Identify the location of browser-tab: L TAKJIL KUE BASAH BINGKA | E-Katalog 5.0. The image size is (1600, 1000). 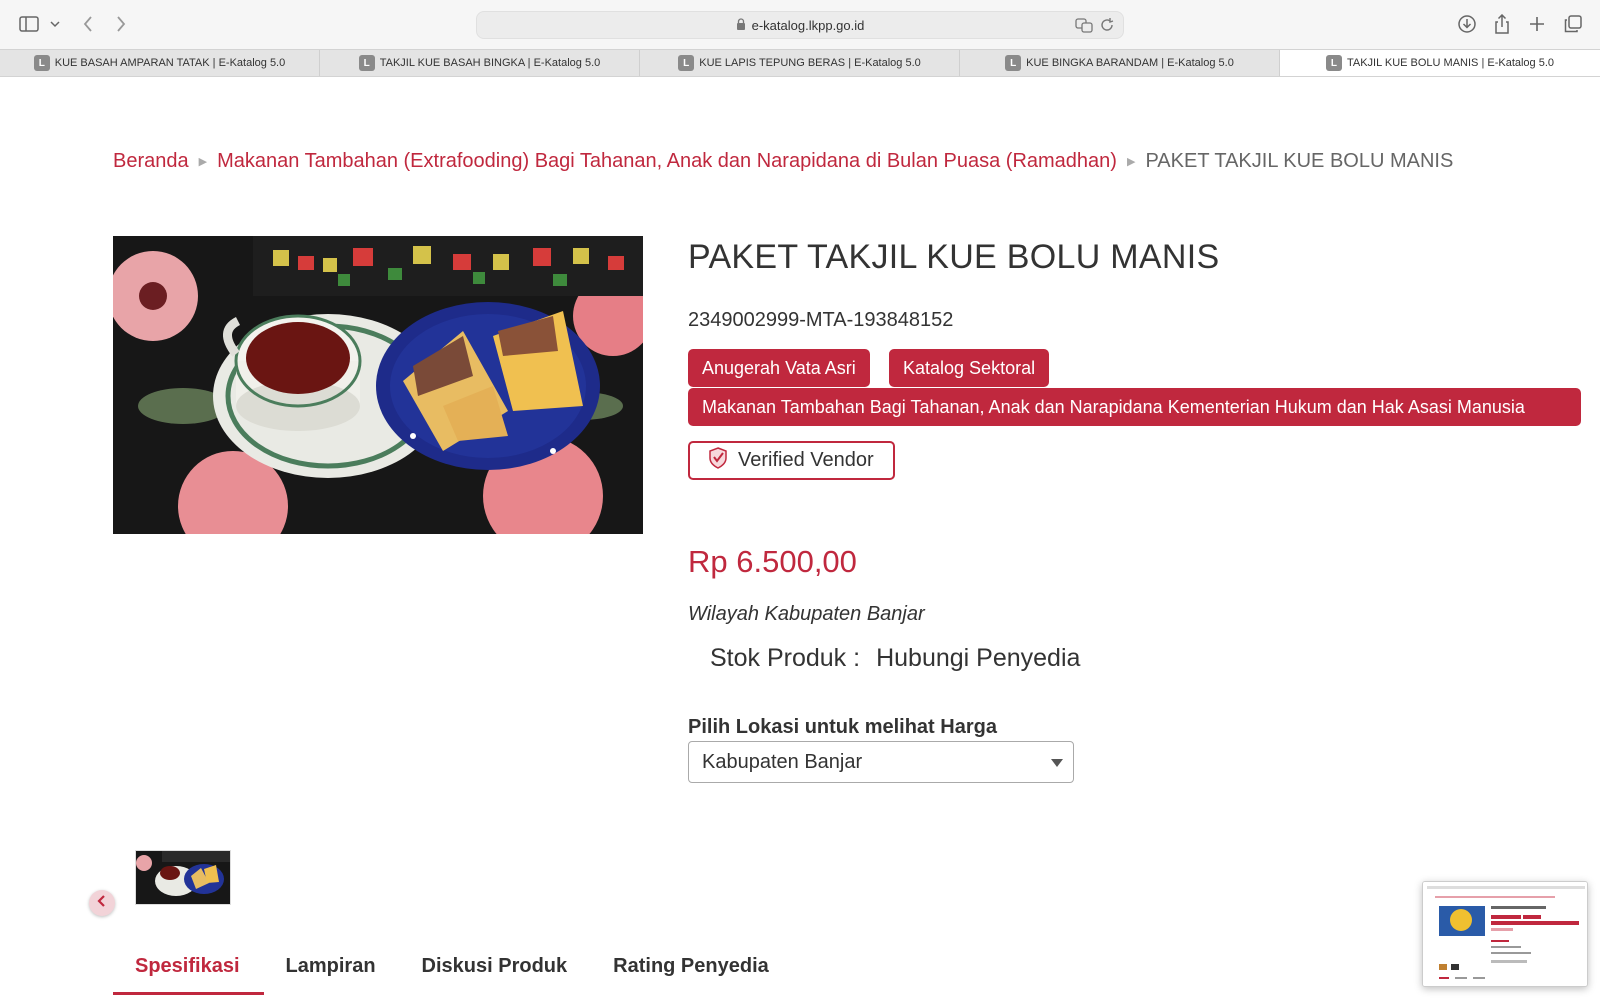
(480, 63).